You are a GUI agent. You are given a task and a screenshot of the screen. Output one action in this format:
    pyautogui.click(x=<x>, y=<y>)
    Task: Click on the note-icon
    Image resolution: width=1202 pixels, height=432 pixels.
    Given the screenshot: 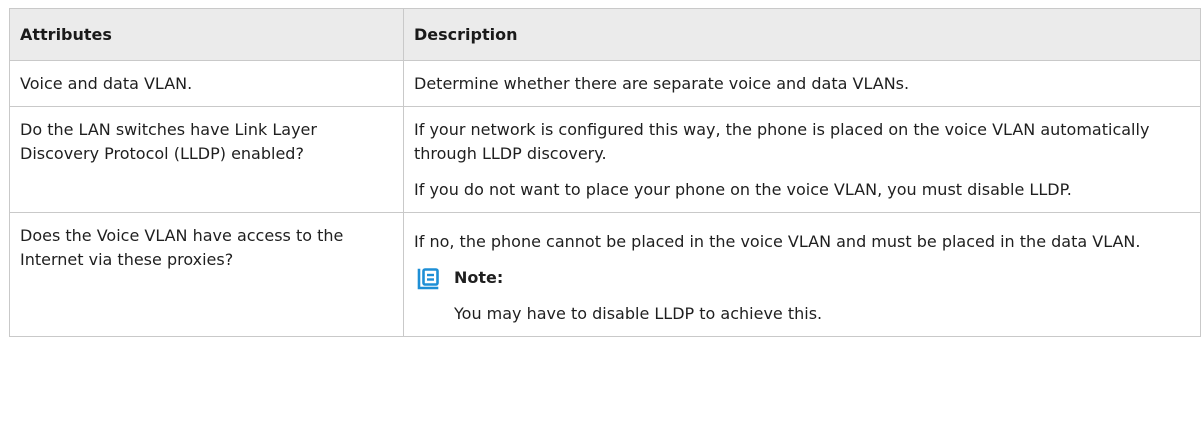 What is the action you would take?
    pyautogui.click(x=428, y=279)
    